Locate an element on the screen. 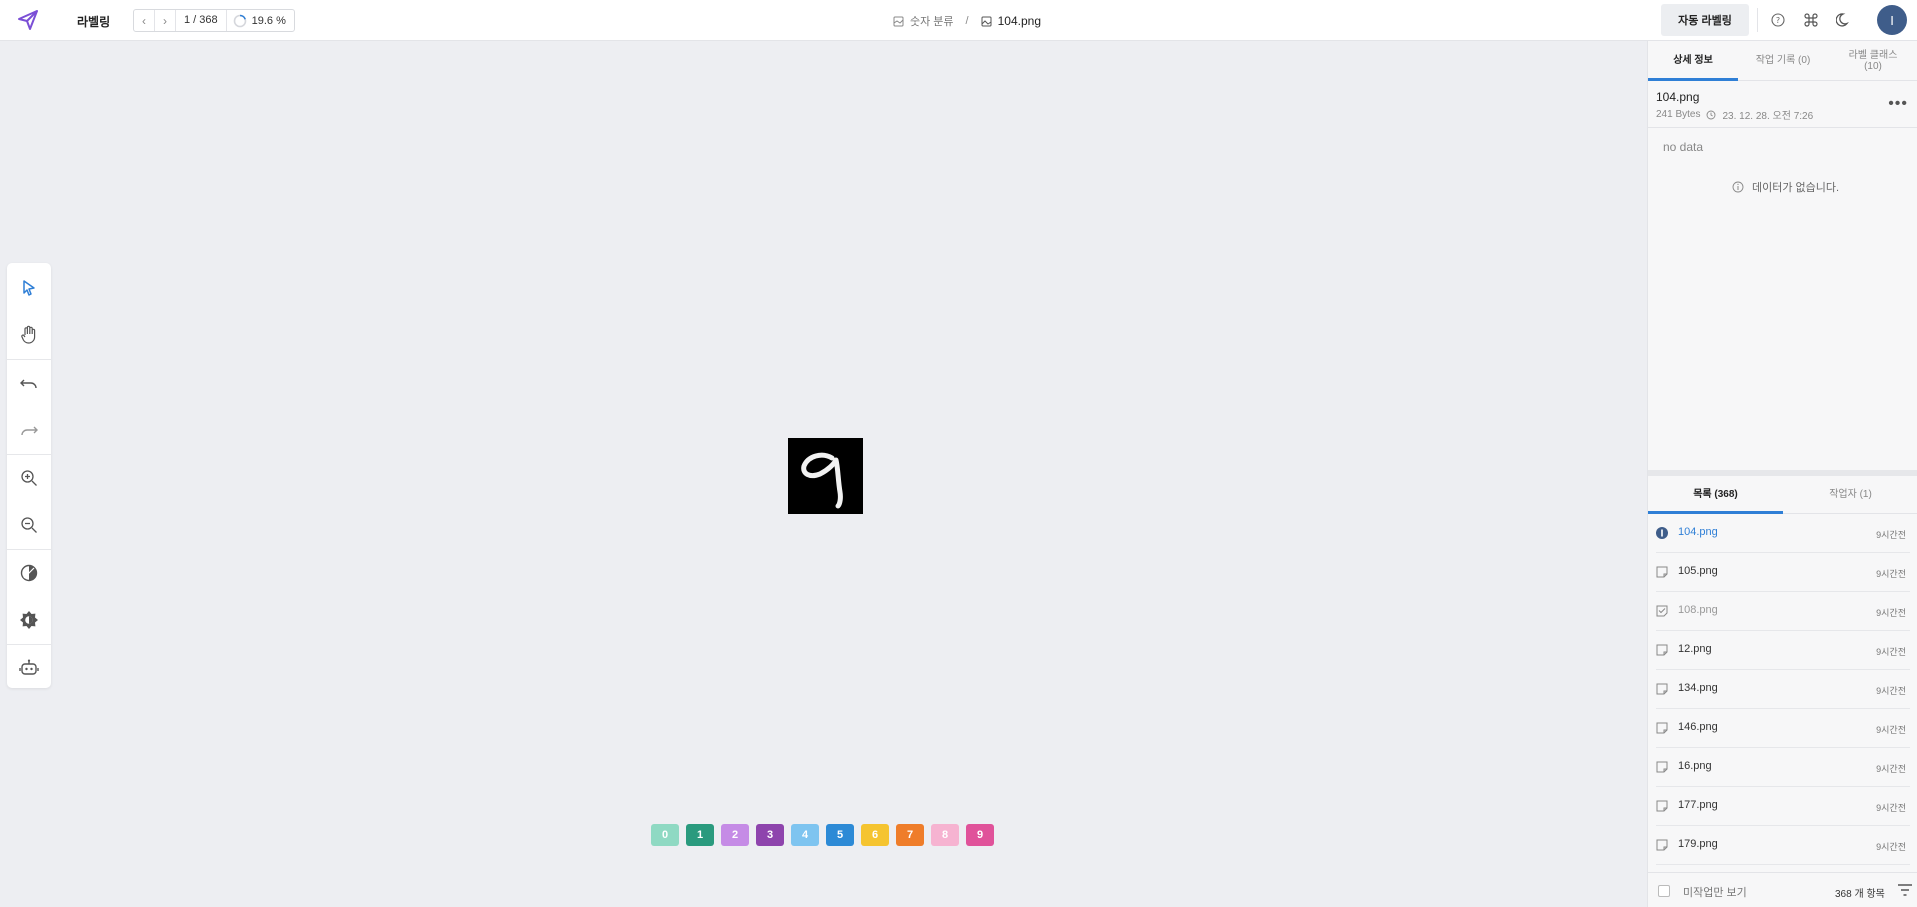  list-item: 104.png 9시간전 is located at coordinates (1783, 533).